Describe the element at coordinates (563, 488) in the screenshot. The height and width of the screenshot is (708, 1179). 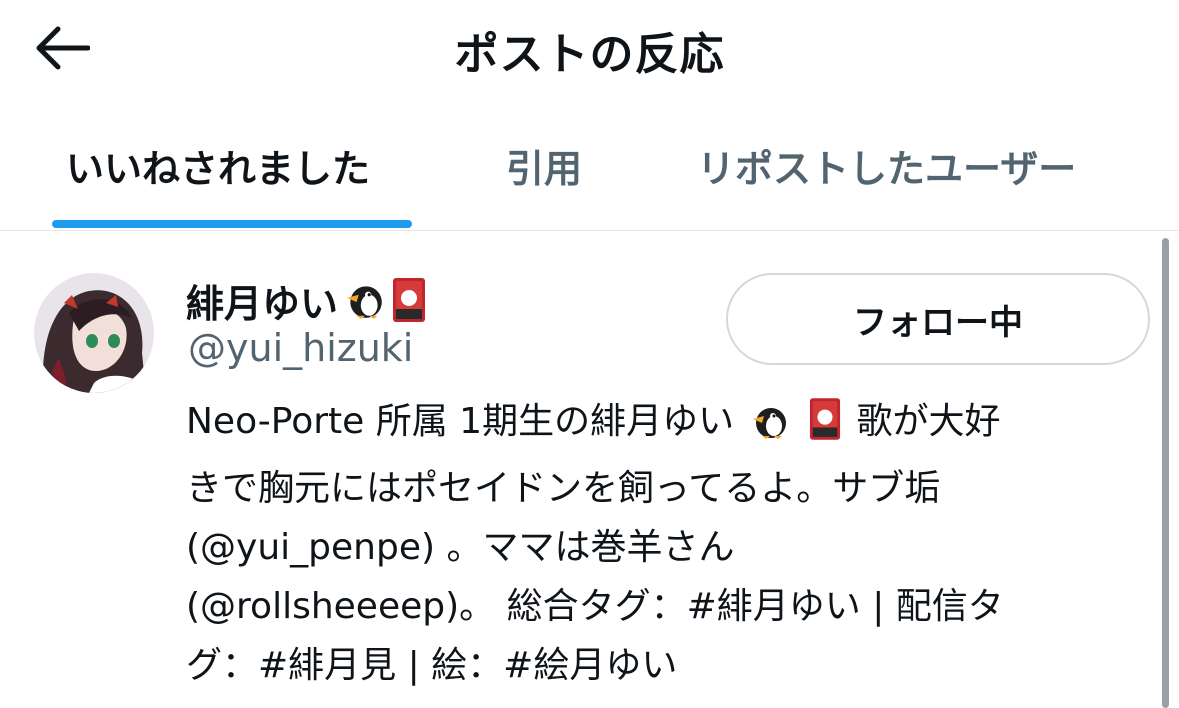
I see `bio-line: きで胸元にはポセイドンを飼ってるよ。サブ垢` at that location.